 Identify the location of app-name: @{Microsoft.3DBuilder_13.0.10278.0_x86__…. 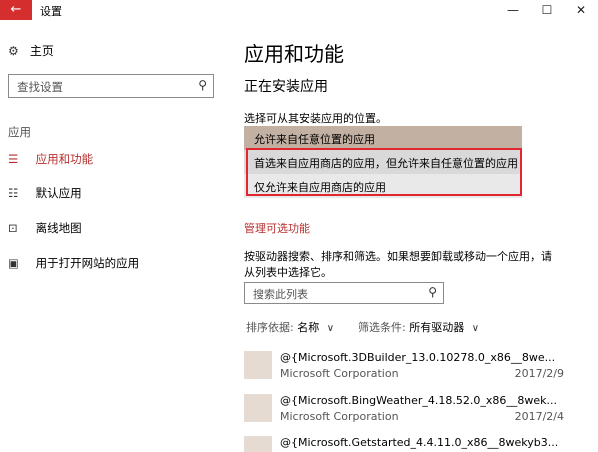
(418, 357).